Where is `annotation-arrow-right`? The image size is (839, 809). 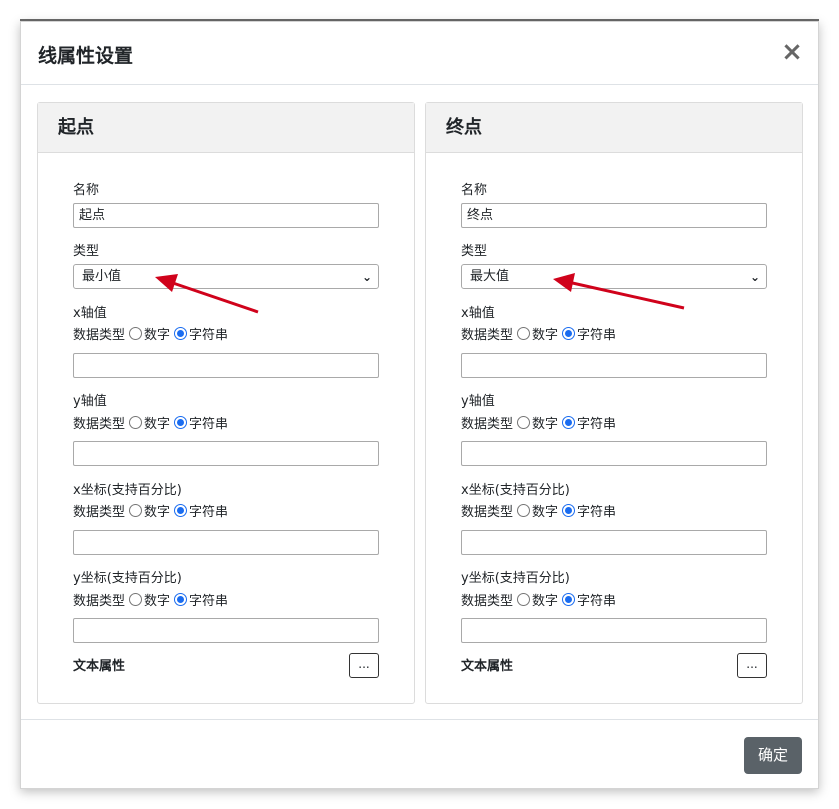 annotation-arrow-right is located at coordinates (619, 291).